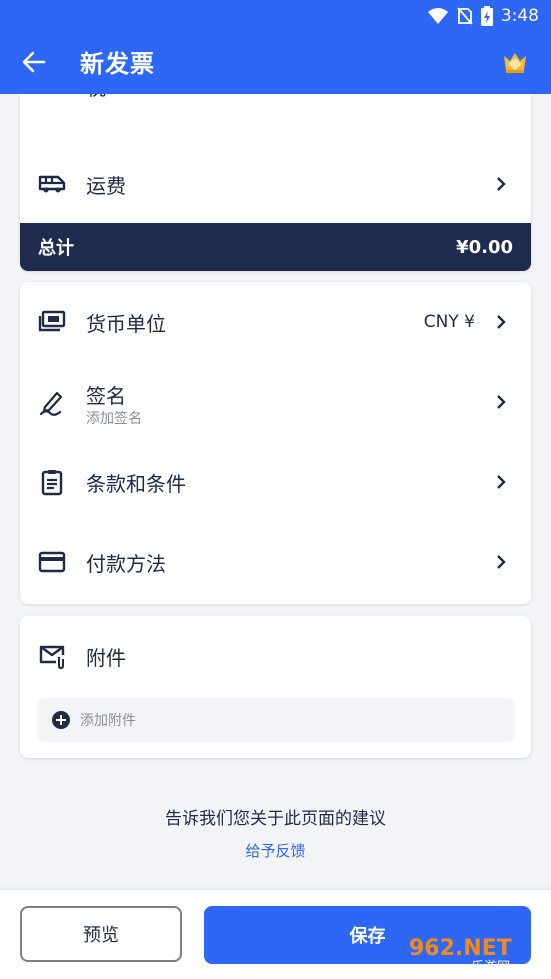  What do you see at coordinates (126, 323) in the screenshot?
I see `currency-label: 货币单位` at bounding box center [126, 323].